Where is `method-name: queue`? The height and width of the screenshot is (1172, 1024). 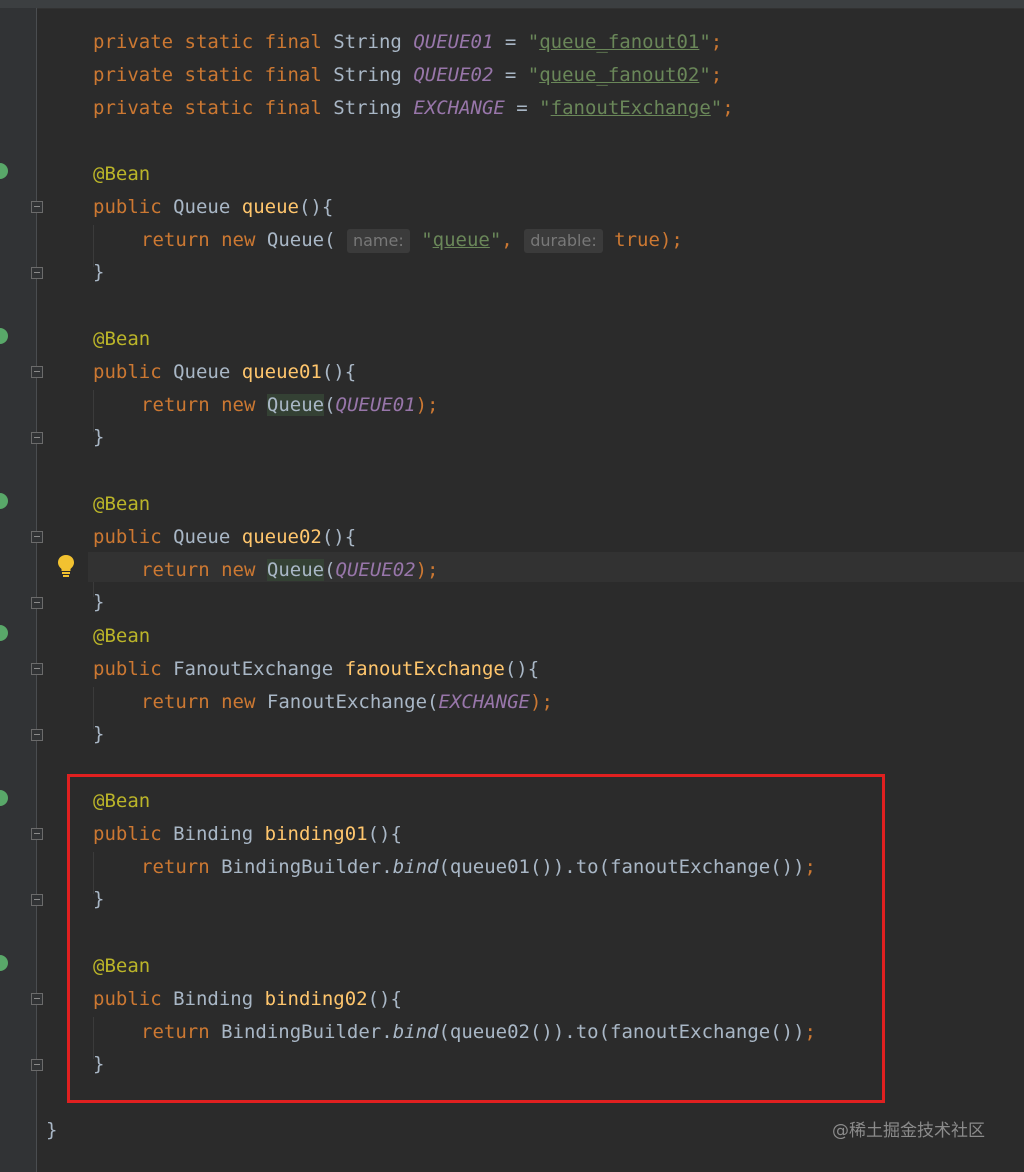 method-name: queue is located at coordinates (270, 207).